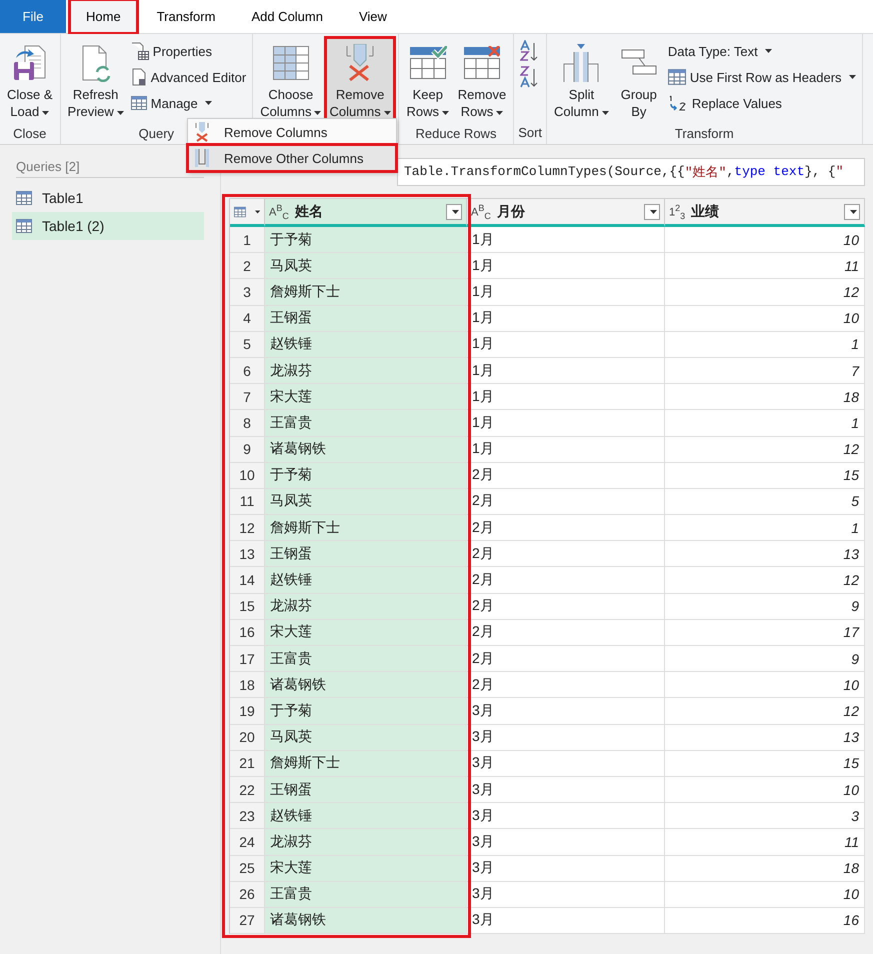  Describe the element at coordinates (29, 63) in the screenshot. I see `save-load-icon` at that location.